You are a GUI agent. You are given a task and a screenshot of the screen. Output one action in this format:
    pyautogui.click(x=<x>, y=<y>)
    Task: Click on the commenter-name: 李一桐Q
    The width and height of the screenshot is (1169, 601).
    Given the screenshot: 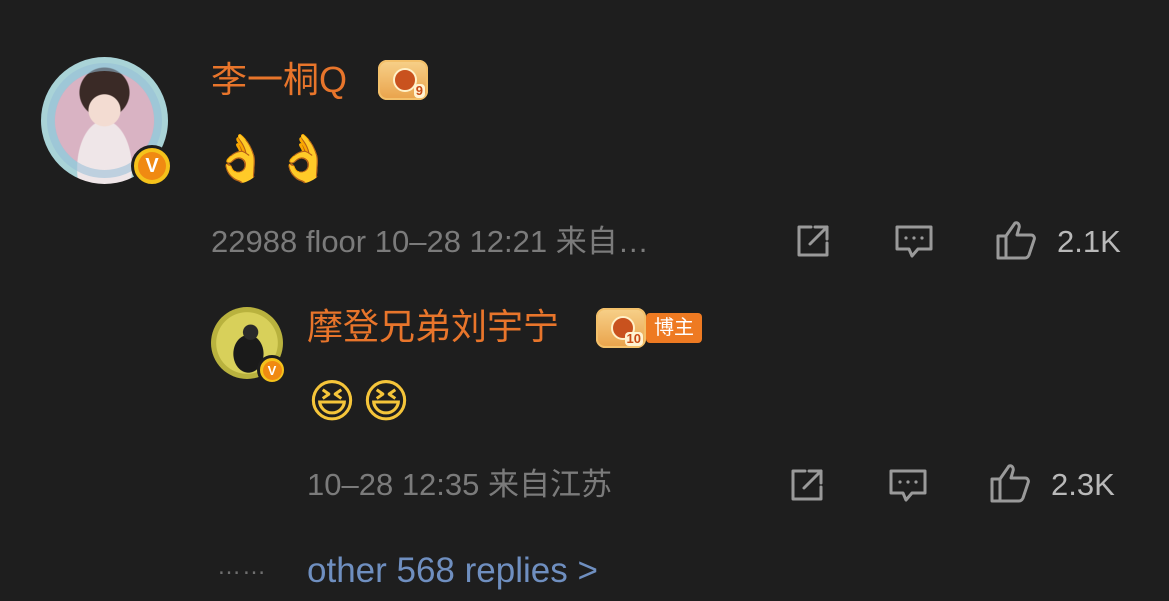 What is the action you would take?
    pyautogui.click(x=279, y=80)
    